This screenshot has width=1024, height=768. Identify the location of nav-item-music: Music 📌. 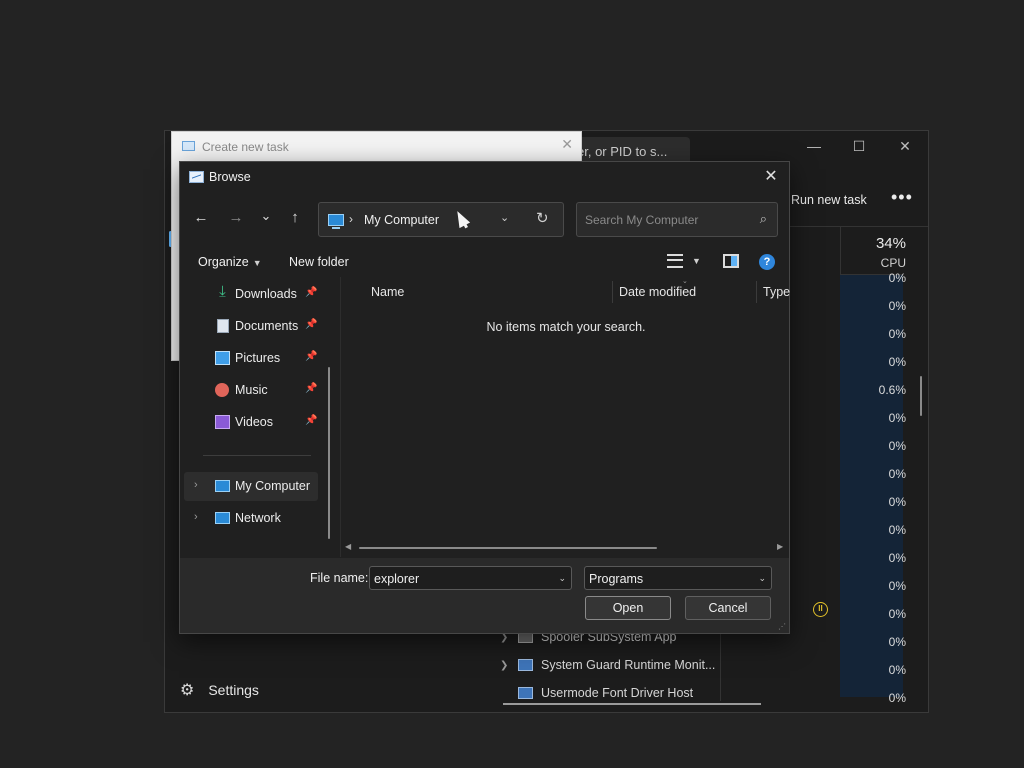
(251, 390).